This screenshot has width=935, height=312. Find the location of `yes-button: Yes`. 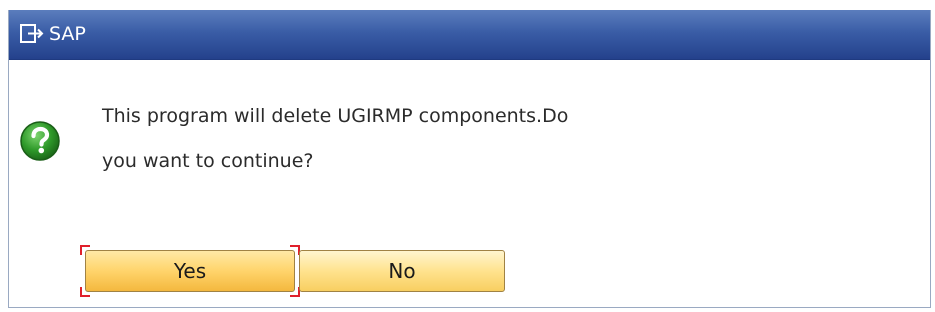

yes-button: Yes is located at coordinates (190, 271).